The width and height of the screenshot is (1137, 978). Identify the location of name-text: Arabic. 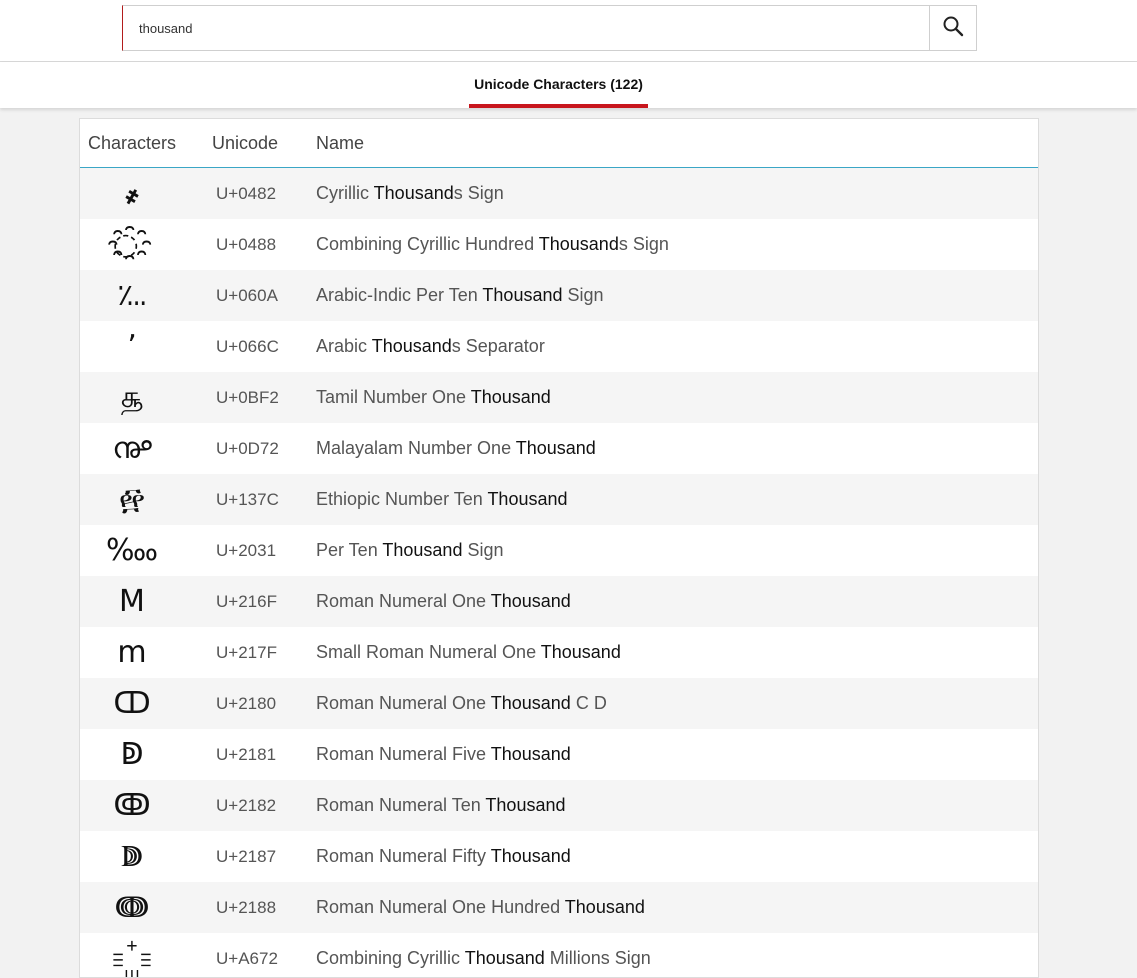
(344, 346).